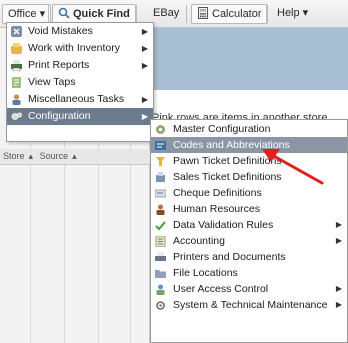 This screenshot has height=343, width=348. I want to click on menu-item-file-locations: File Locations, so click(249, 273).